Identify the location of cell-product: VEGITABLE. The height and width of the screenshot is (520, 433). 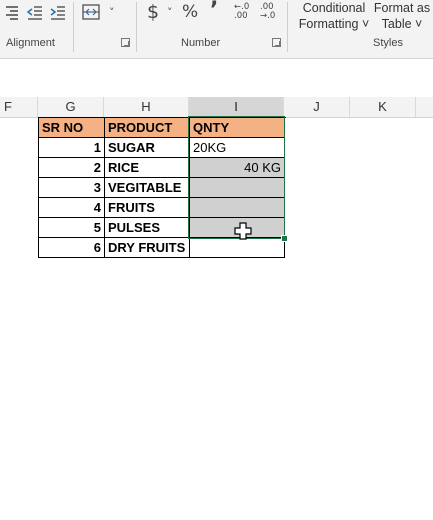
(147, 188).